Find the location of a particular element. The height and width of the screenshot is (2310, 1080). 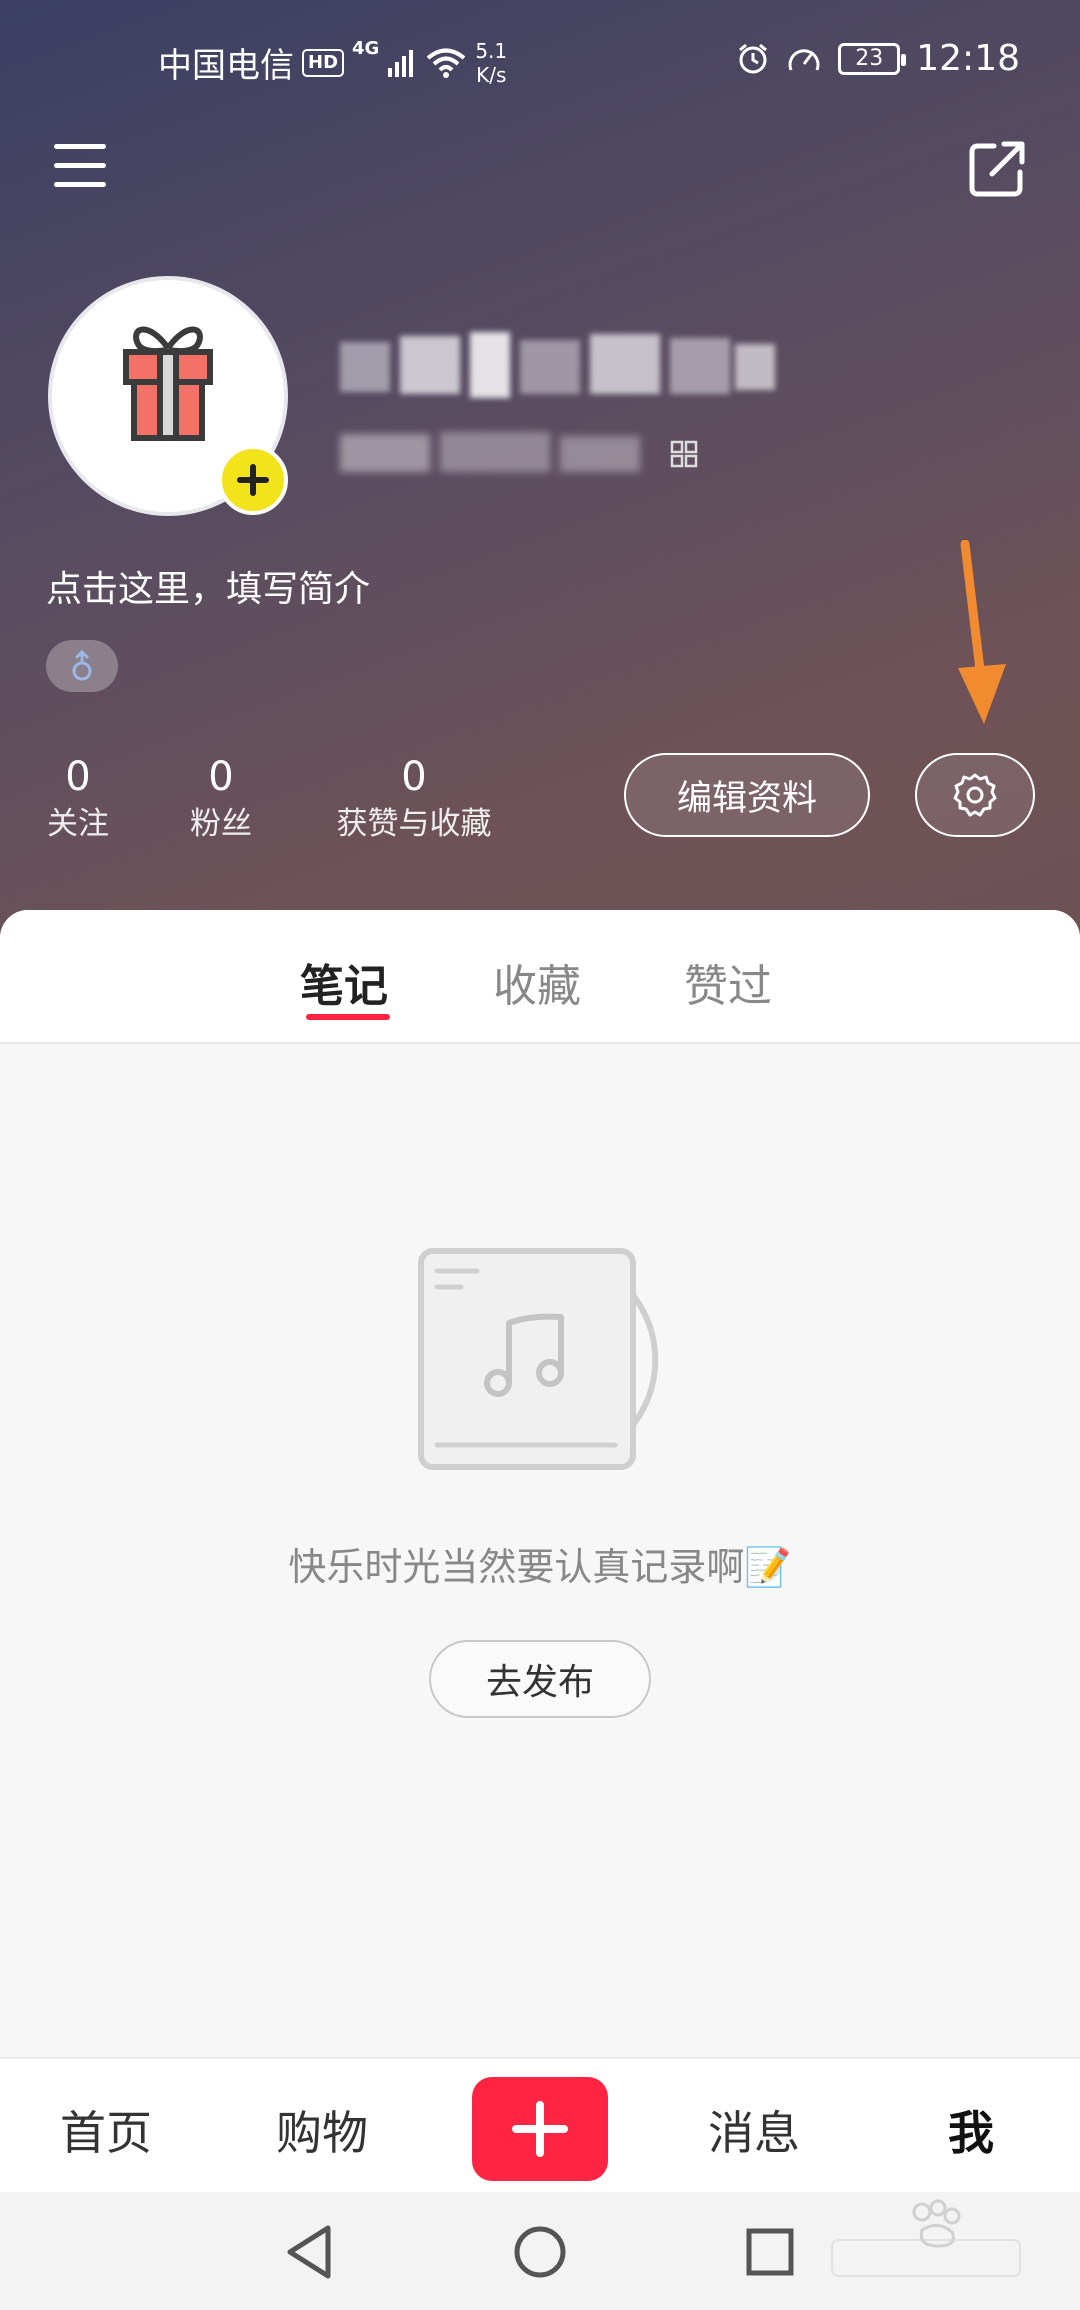

back-icon is located at coordinates (310, 2252).